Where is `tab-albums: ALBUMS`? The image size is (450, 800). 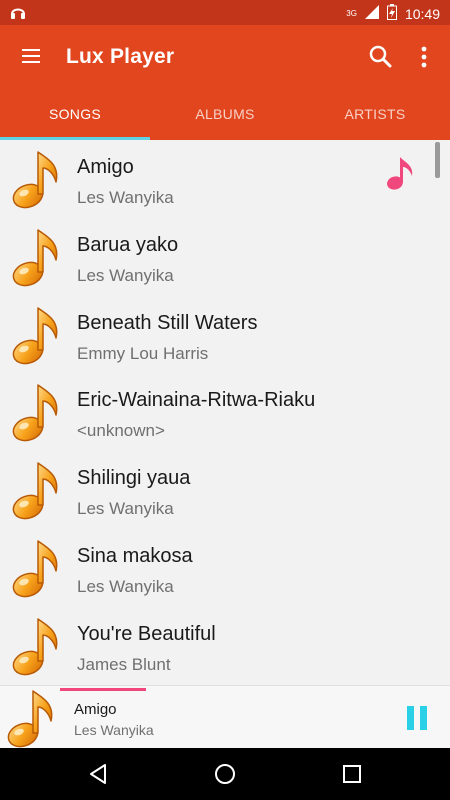
tab-albums: ALBUMS is located at coordinates (225, 115).